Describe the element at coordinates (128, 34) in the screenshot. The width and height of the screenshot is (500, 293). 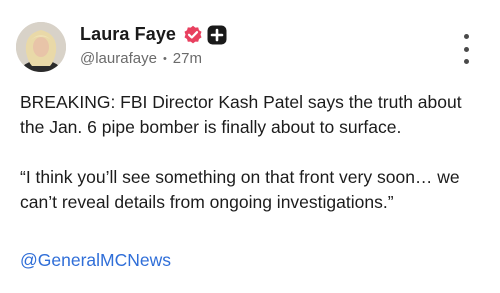
I see `author-display-name: Laura Faye` at that location.